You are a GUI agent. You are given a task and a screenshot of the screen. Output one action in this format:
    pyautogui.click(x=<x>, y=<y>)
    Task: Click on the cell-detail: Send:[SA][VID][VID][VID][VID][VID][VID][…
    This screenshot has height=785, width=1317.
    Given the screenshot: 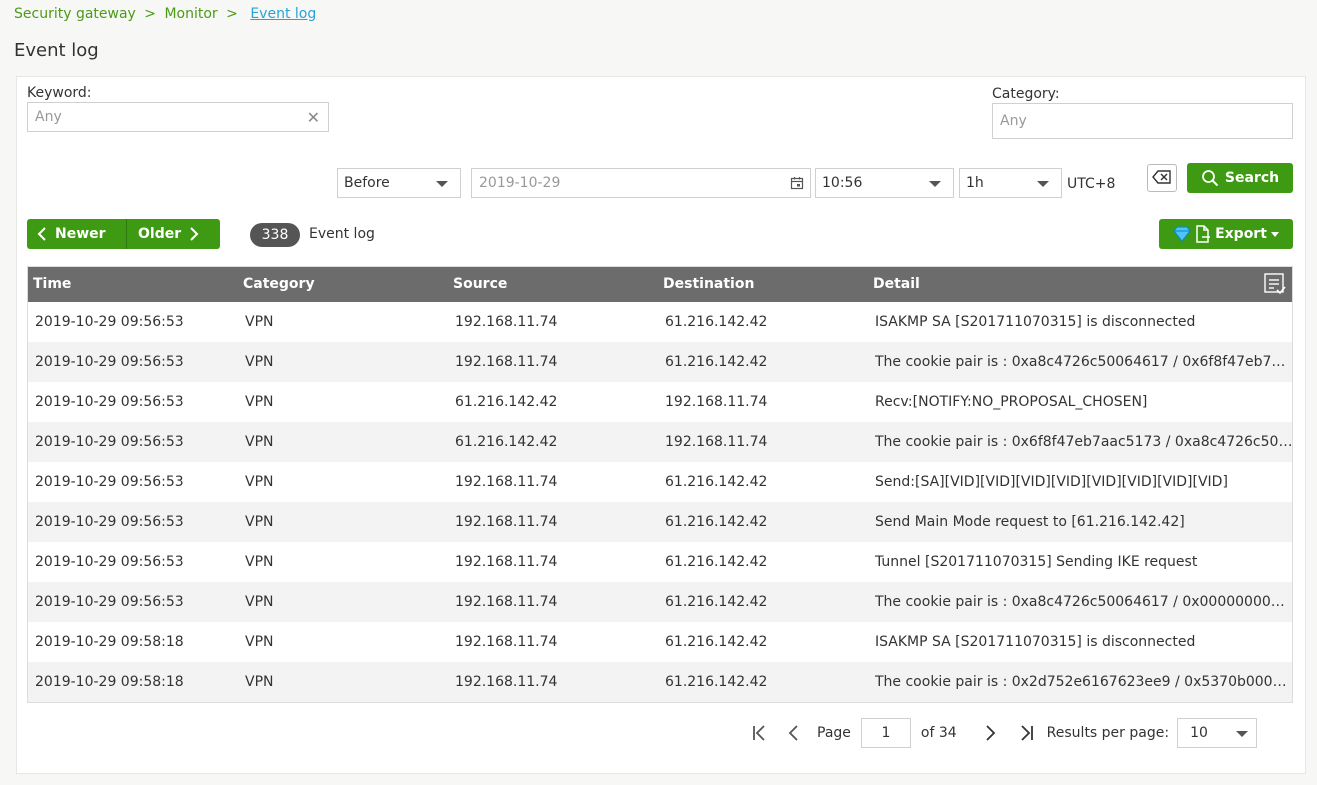 What is the action you would take?
    pyautogui.click(x=1080, y=482)
    